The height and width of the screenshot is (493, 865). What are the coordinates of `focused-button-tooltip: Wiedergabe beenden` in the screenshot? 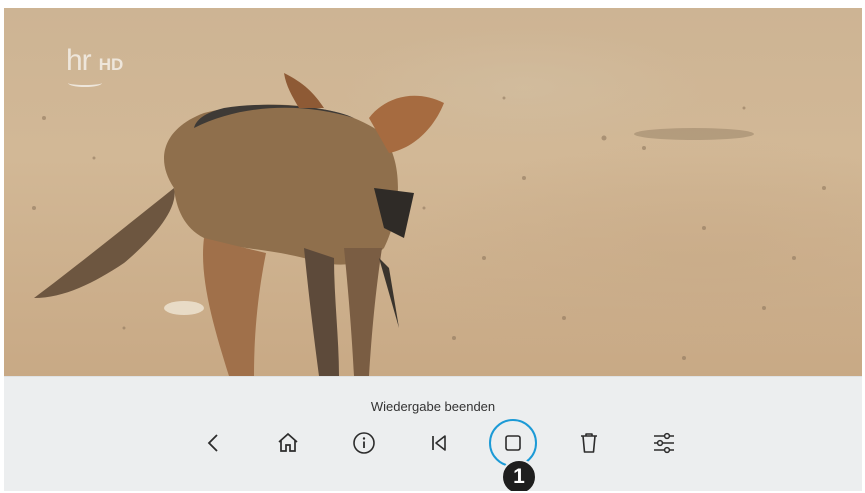 It's located at (433, 406).